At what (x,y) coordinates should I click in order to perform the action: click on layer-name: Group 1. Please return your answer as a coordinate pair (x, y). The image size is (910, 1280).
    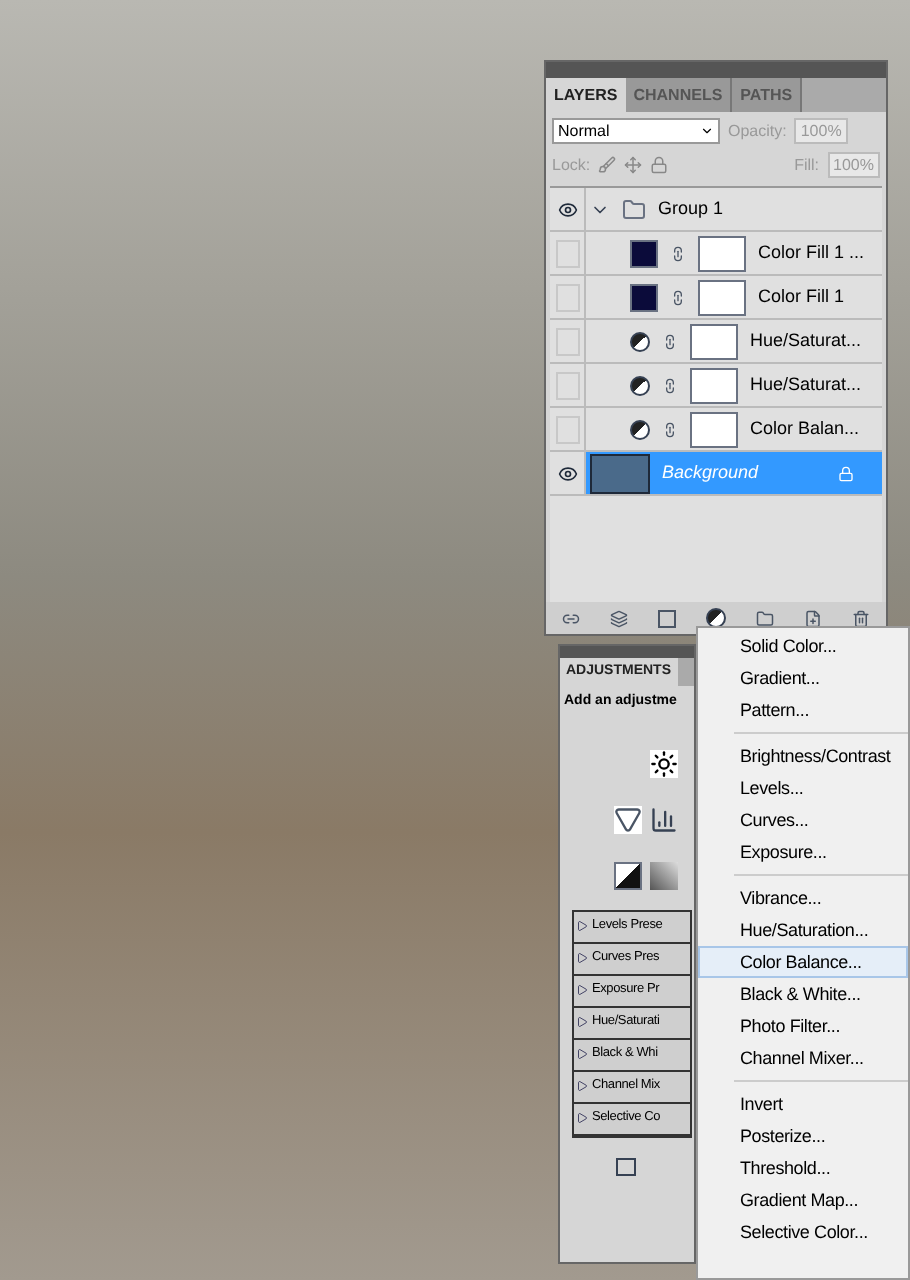
    Looking at the image, I should click on (691, 208).